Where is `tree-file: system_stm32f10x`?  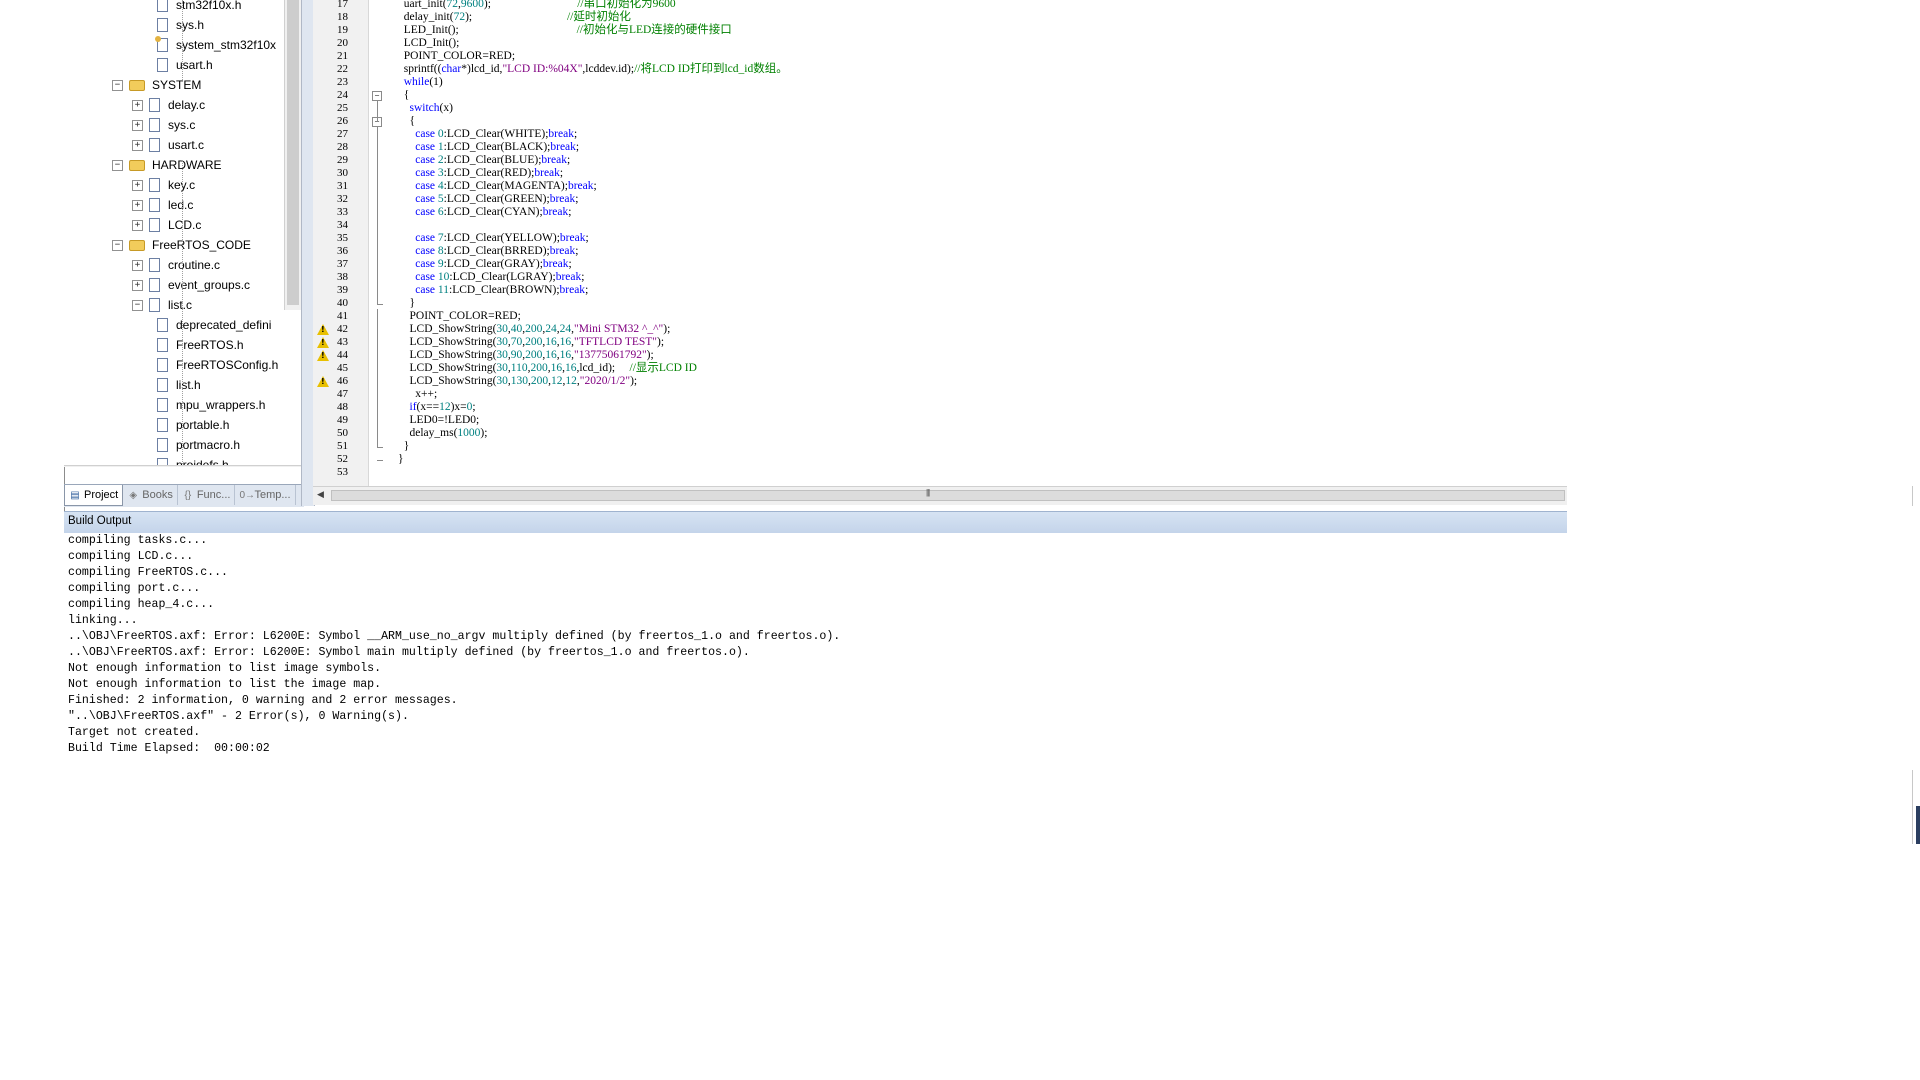
tree-file: system_stm32f10x is located at coordinates (215, 45).